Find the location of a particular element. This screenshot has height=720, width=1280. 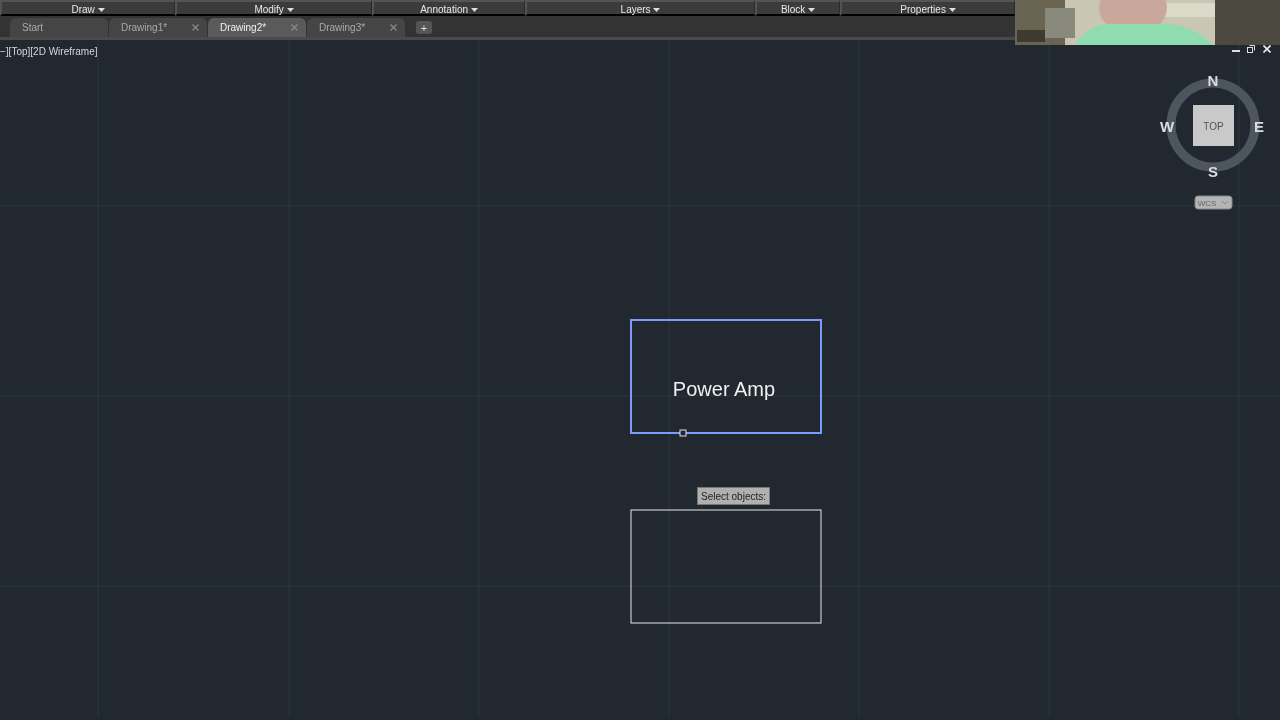

compass-west-label: W is located at coordinates (1167, 126).